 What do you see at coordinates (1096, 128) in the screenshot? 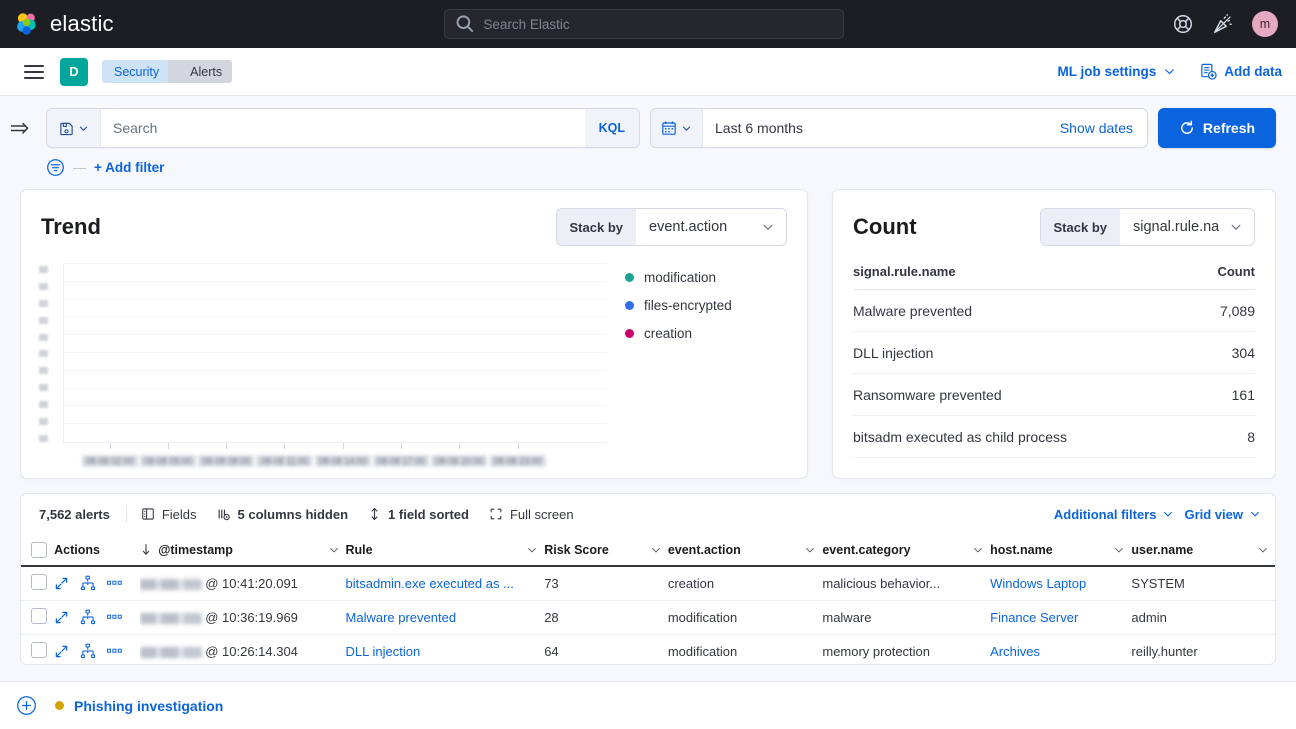
I see `show-dates-button: Show dates` at bounding box center [1096, 128].